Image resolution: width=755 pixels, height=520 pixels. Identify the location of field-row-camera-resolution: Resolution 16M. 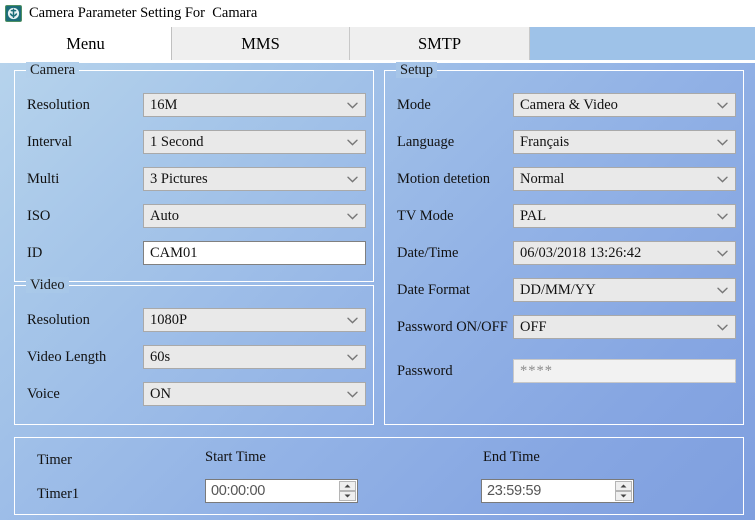
(194, 105).